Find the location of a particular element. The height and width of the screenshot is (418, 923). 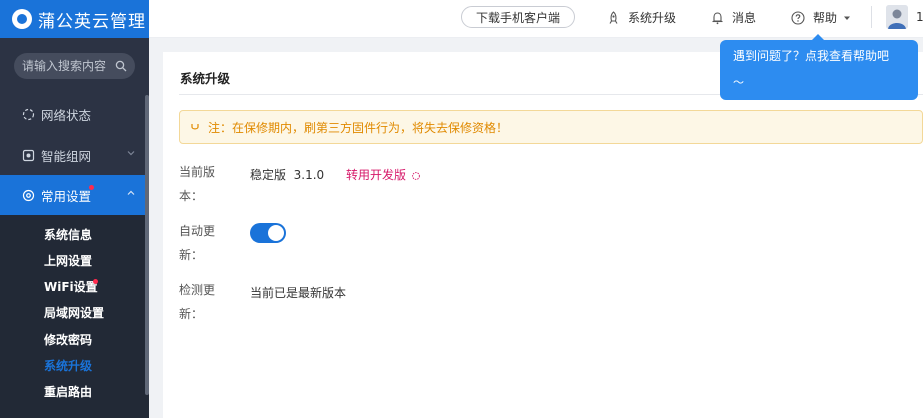

smart-network-icon is located at coordinates (28, 155).